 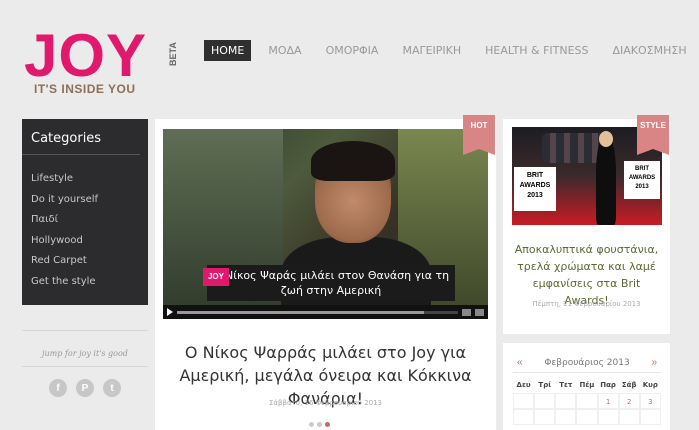 I want to click on slider-dots, so click(x=319, y=424).